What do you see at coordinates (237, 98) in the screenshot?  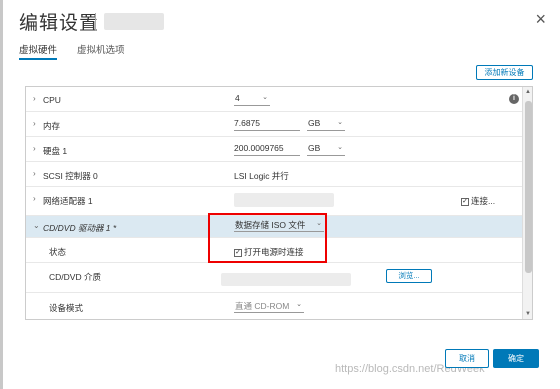 I see `cpu-value: 4` at bounding box center [237, 98].